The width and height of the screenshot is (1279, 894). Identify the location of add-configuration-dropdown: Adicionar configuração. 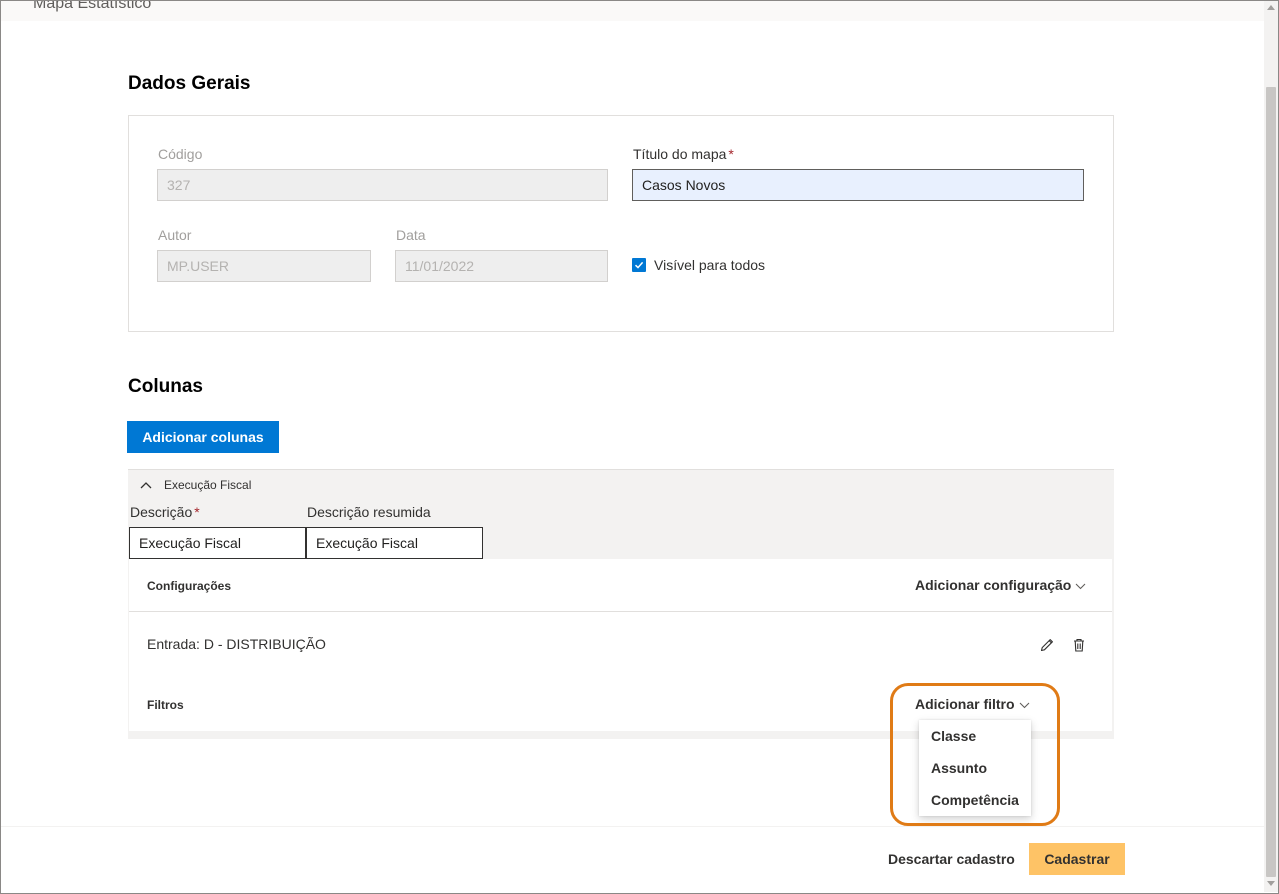
(1000, 585).